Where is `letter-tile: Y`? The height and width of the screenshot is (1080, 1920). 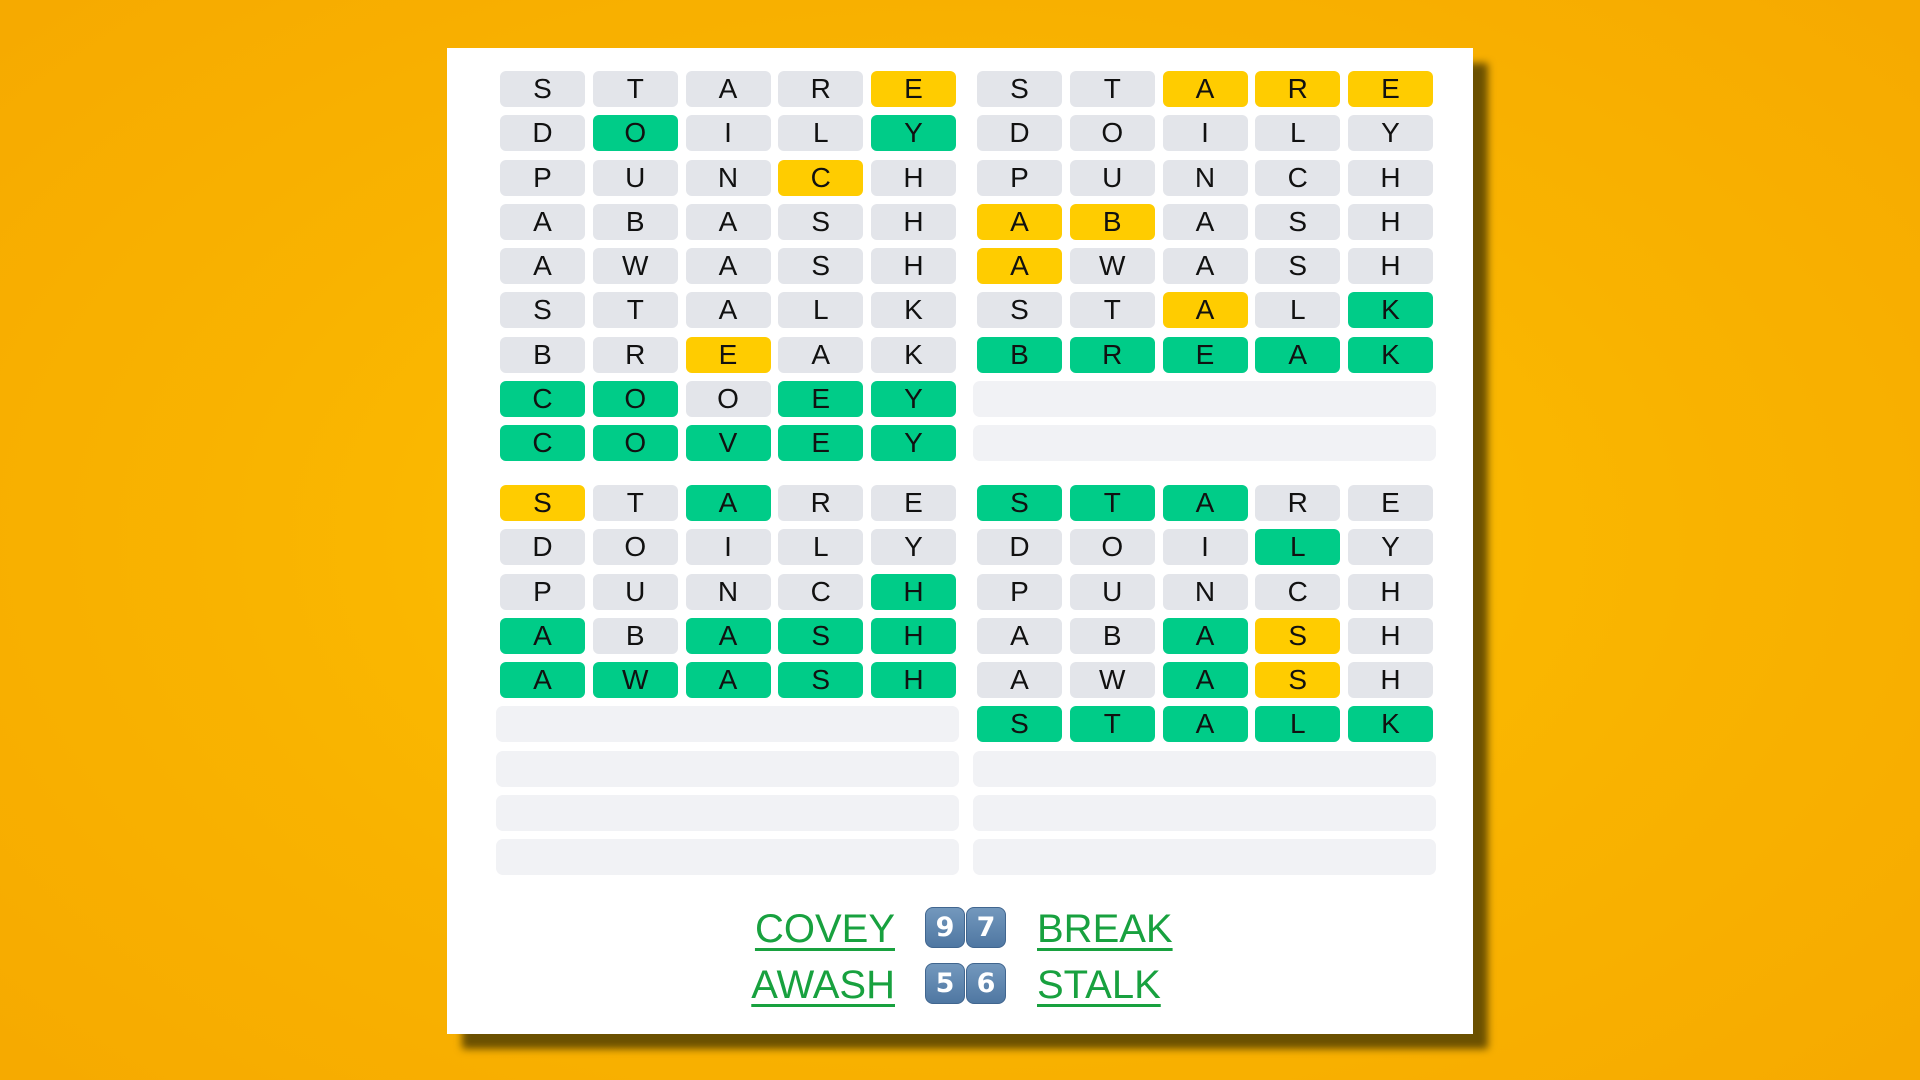
letter-tile: Y is located at coordinates (1390, 547).